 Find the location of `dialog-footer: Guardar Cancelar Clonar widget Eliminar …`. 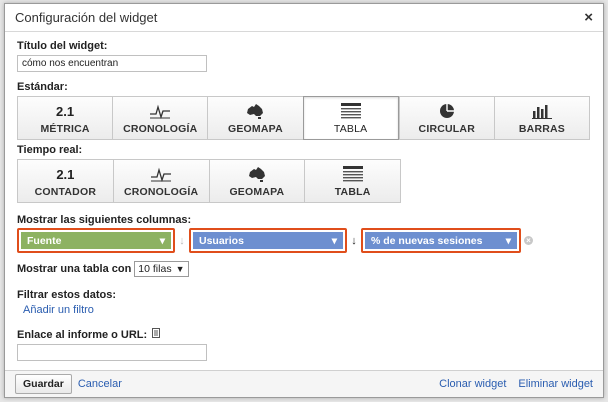

dialog-footer: Guardar Cancelar Clonar widget Eliminar … is located at coordinates (304, 383).